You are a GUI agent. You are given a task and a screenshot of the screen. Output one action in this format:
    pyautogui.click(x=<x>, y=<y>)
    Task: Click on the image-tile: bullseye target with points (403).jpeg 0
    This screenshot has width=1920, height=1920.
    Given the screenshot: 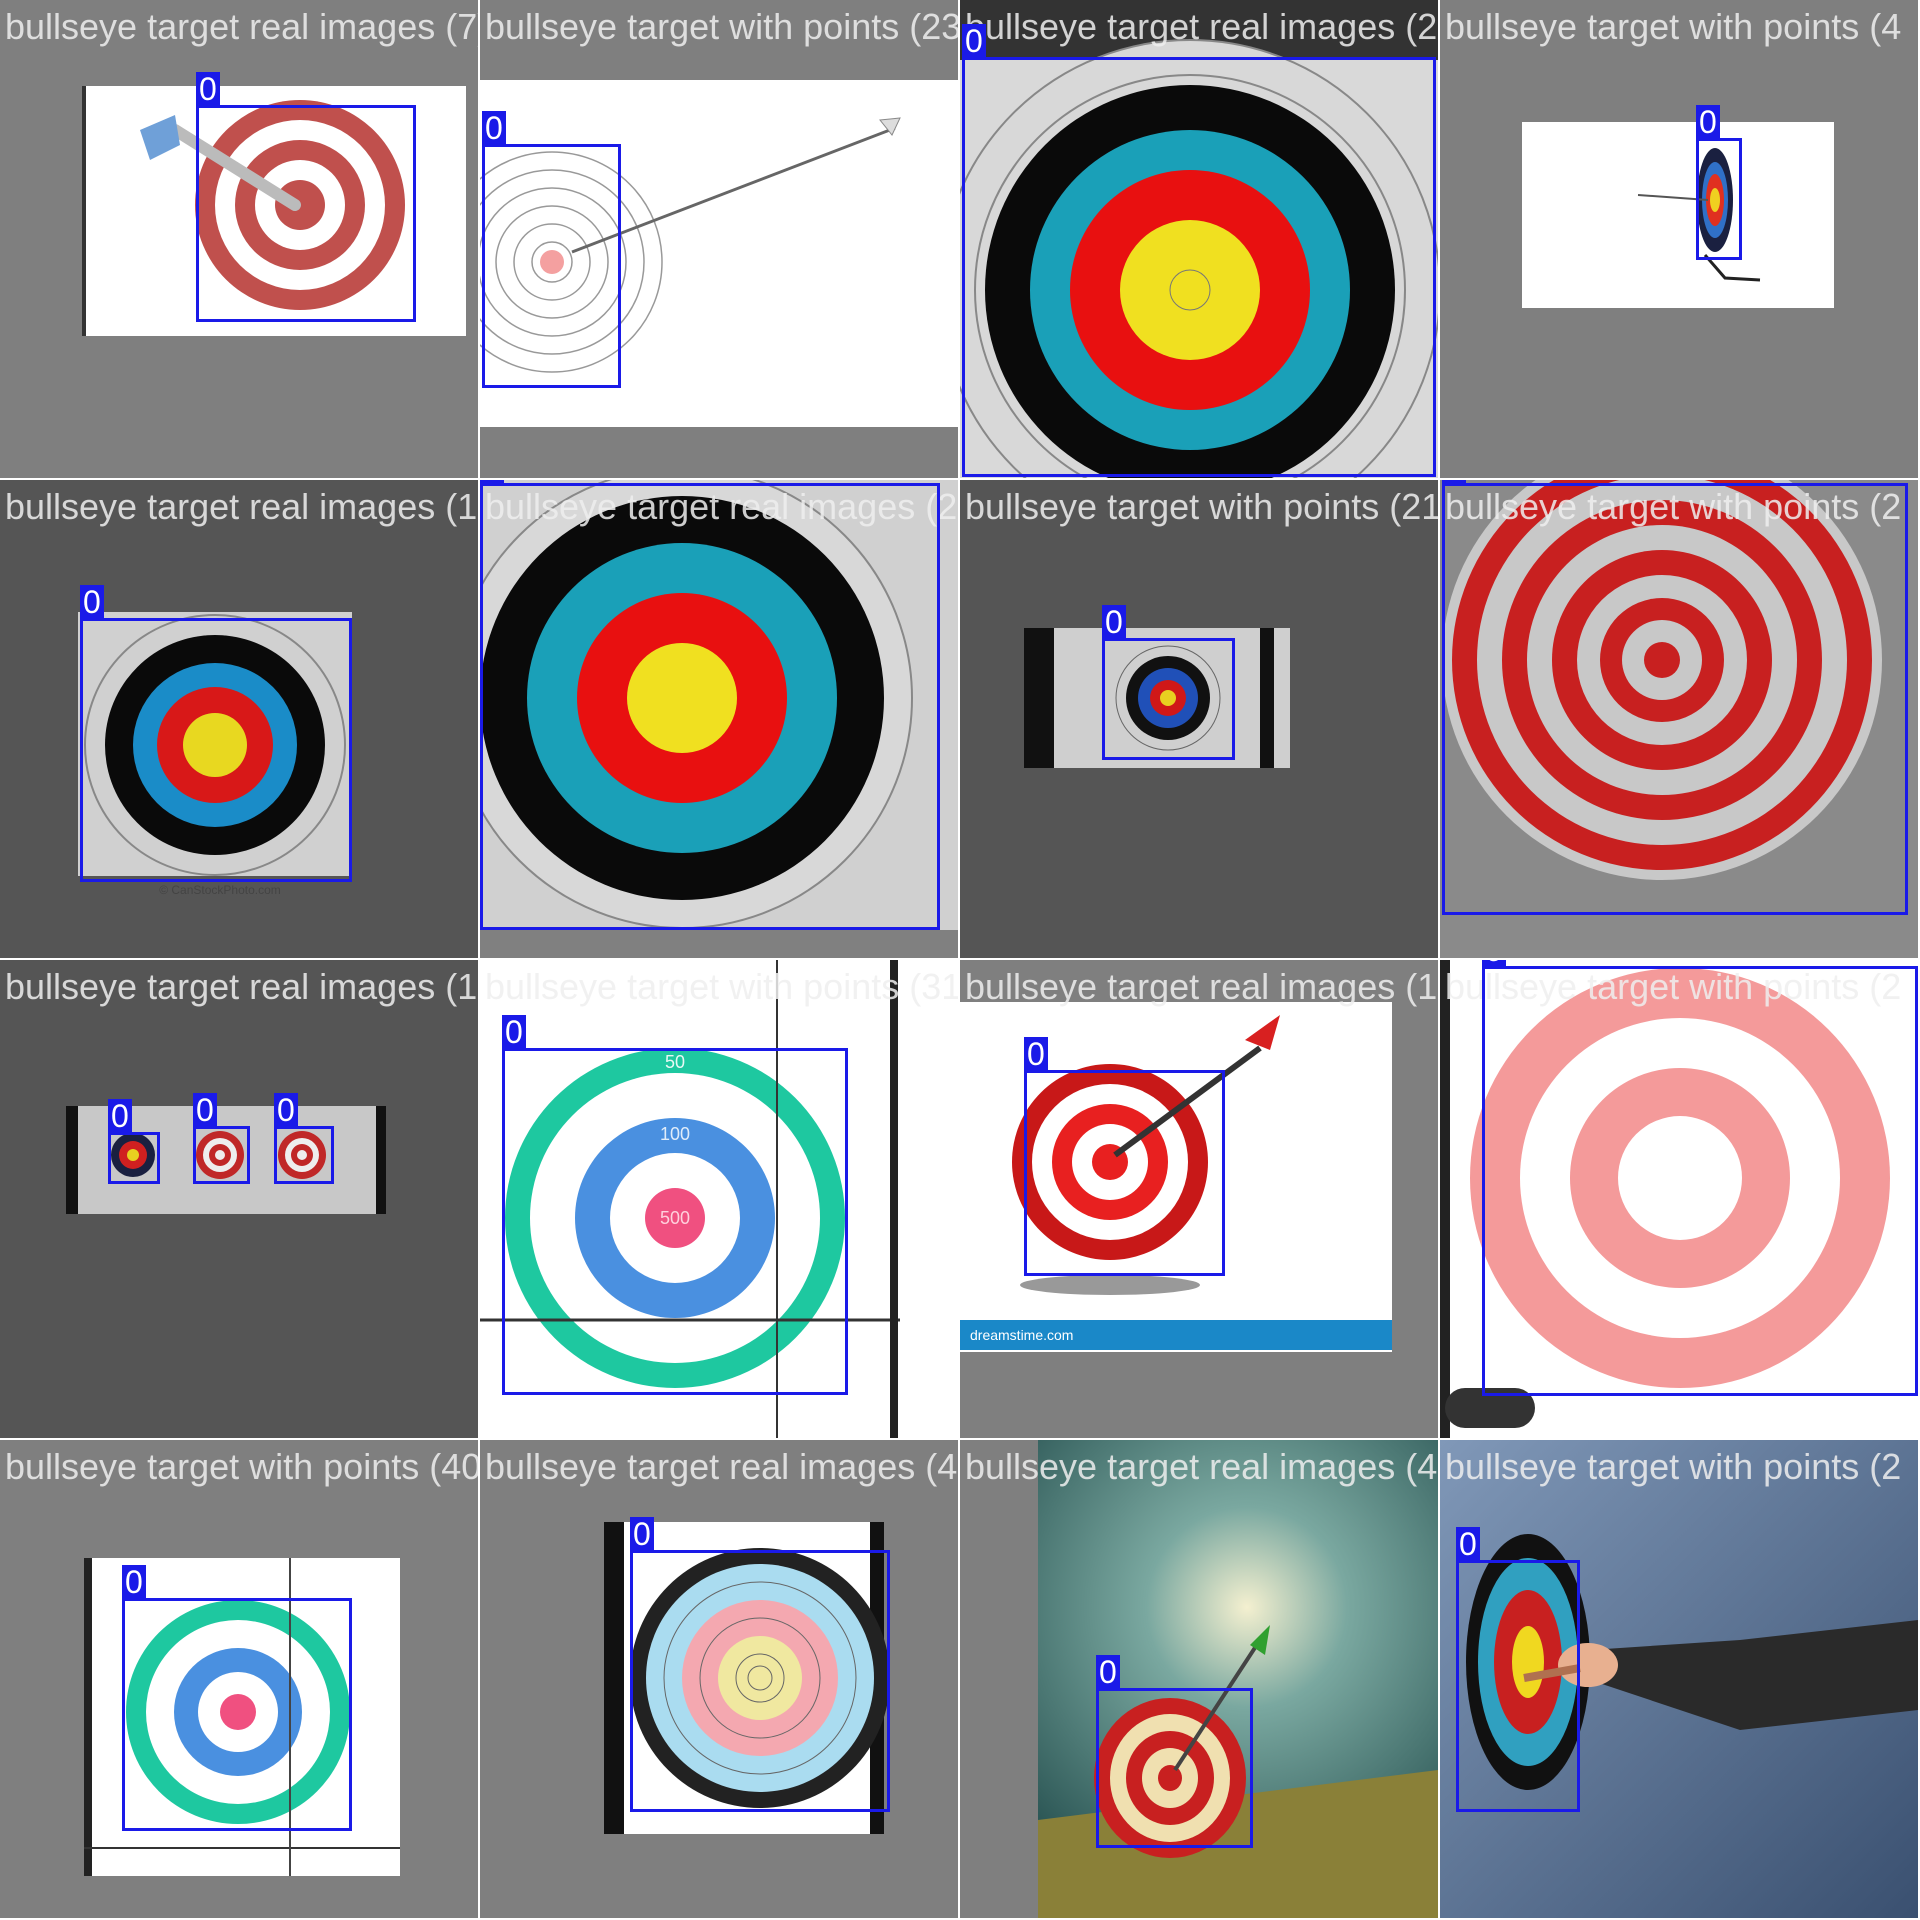 What is the action you would take?
    pyautogui.click(x=239, y=1679)
    